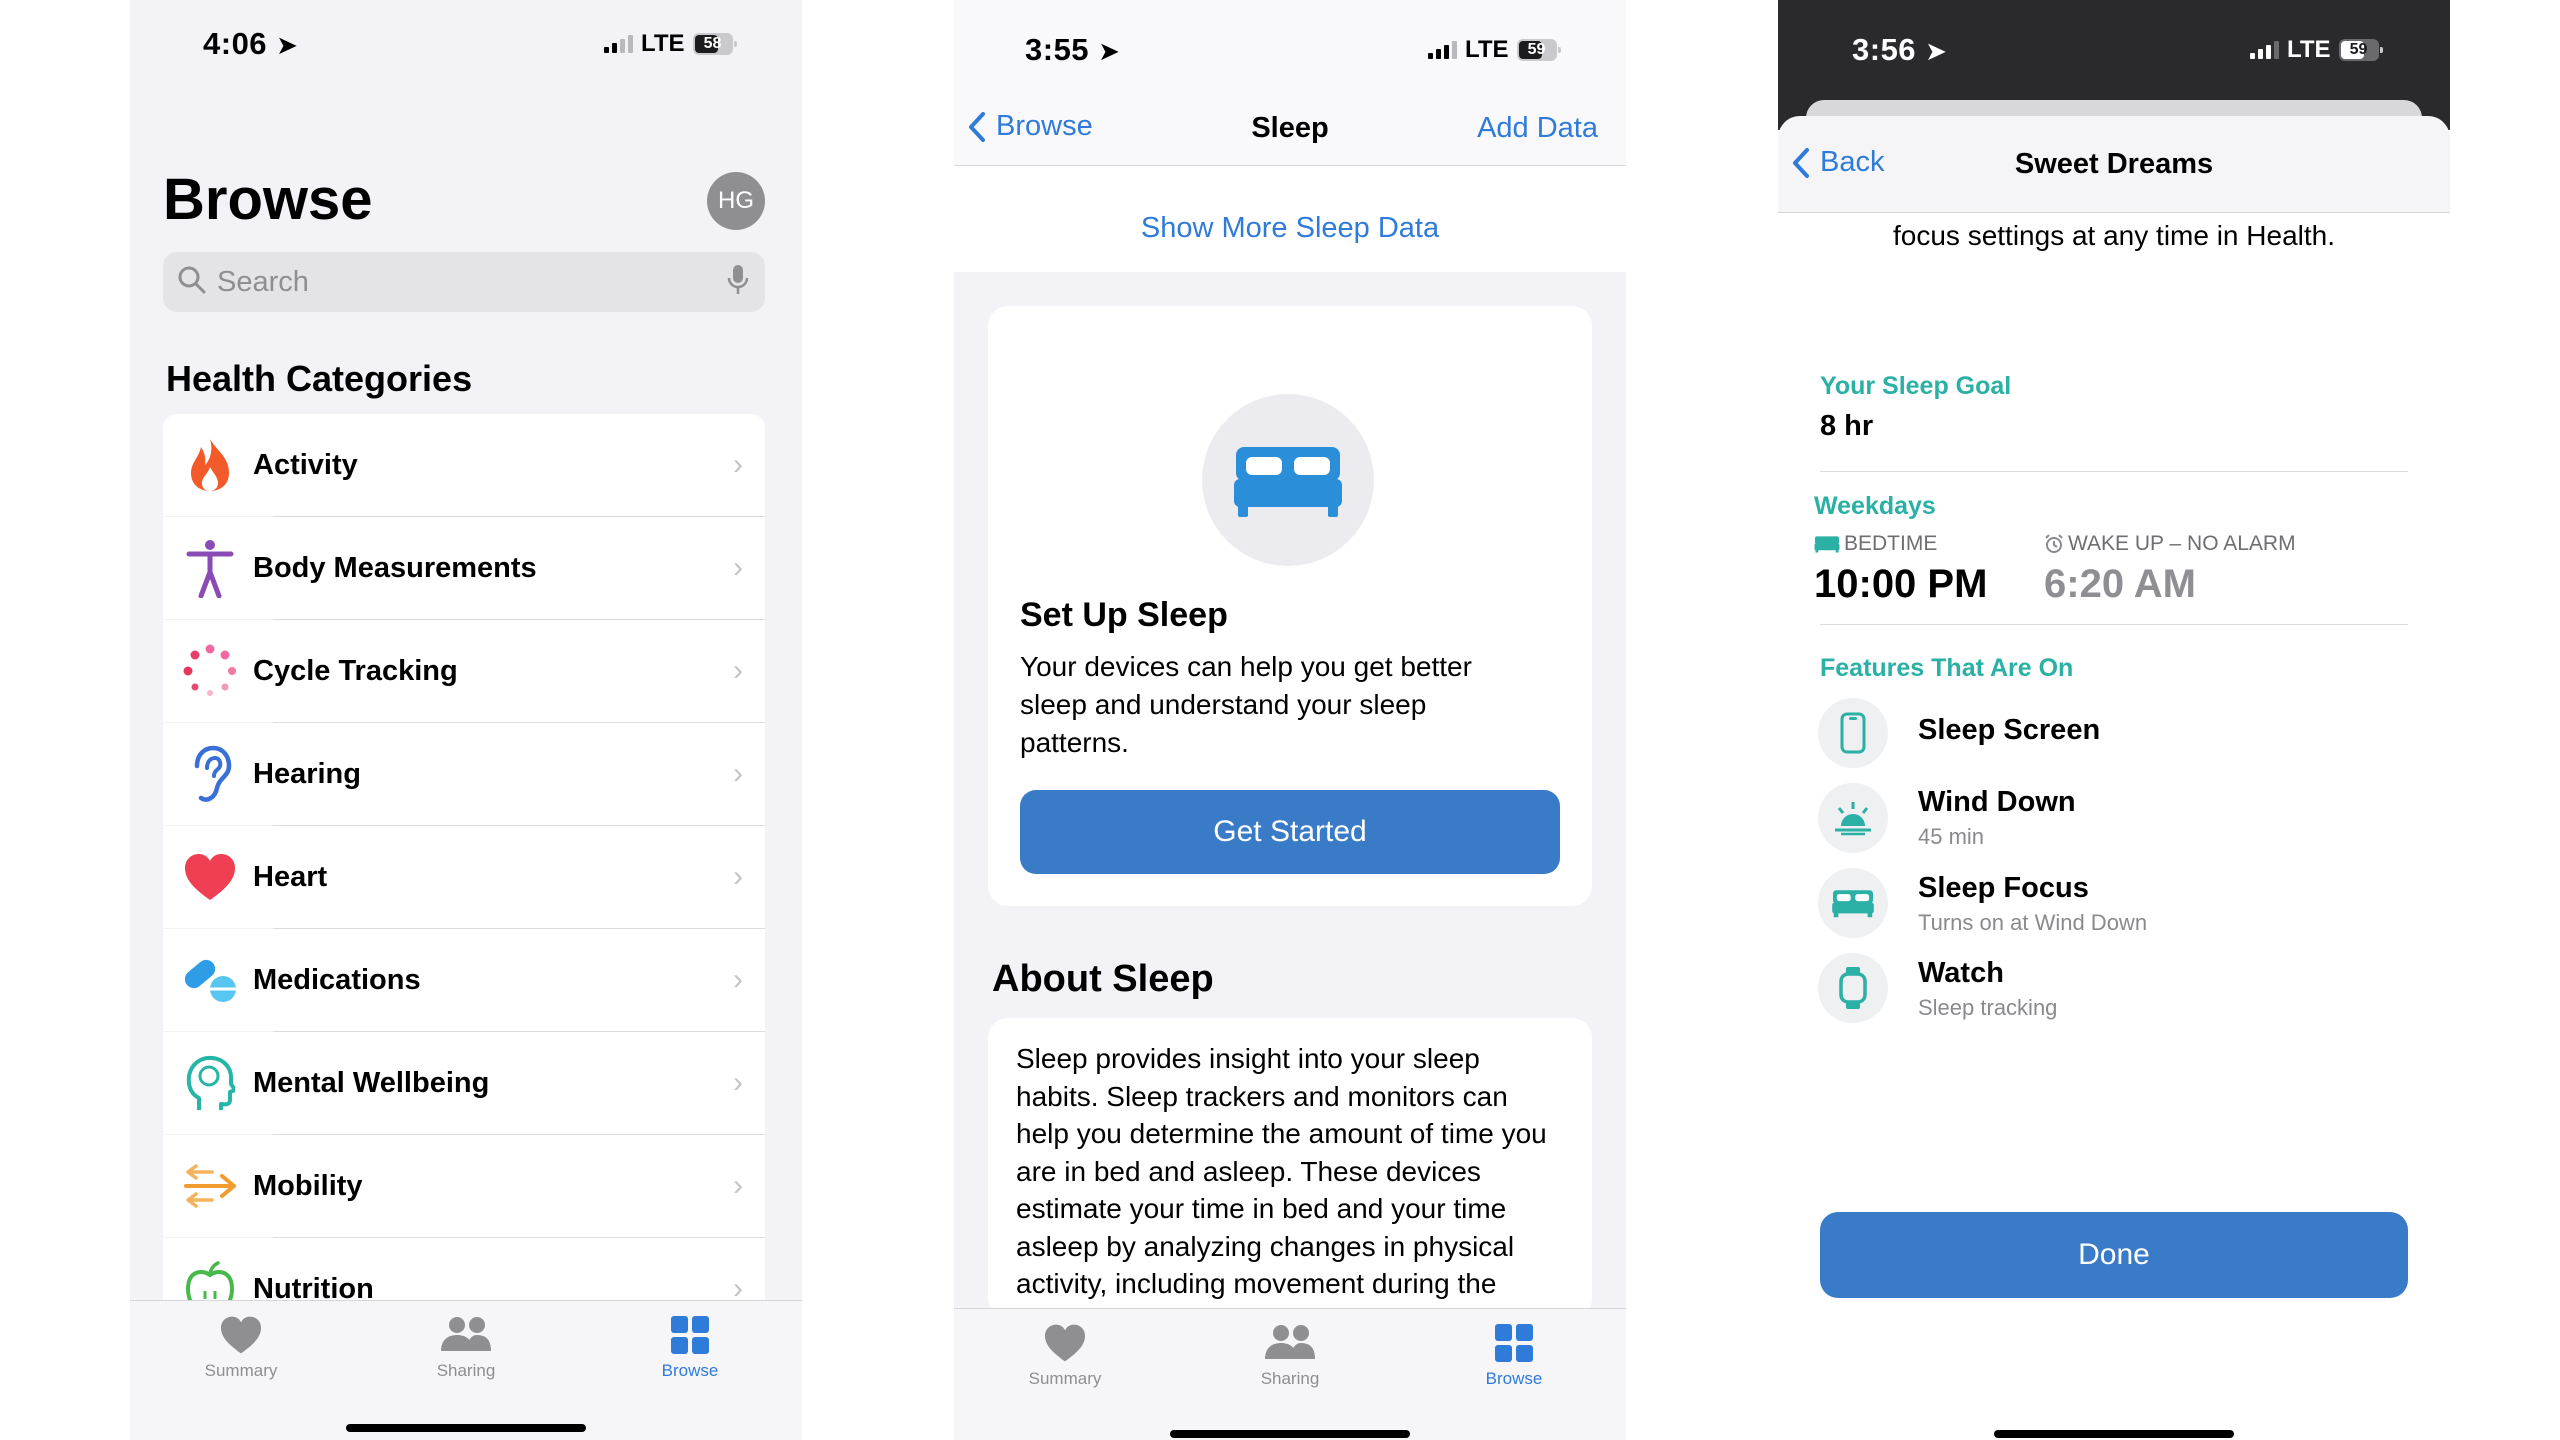  Describe the element at coordinates (1988, 1007) in the screenshot. I see `feature-subtitle: Sleep tracking` at that location.